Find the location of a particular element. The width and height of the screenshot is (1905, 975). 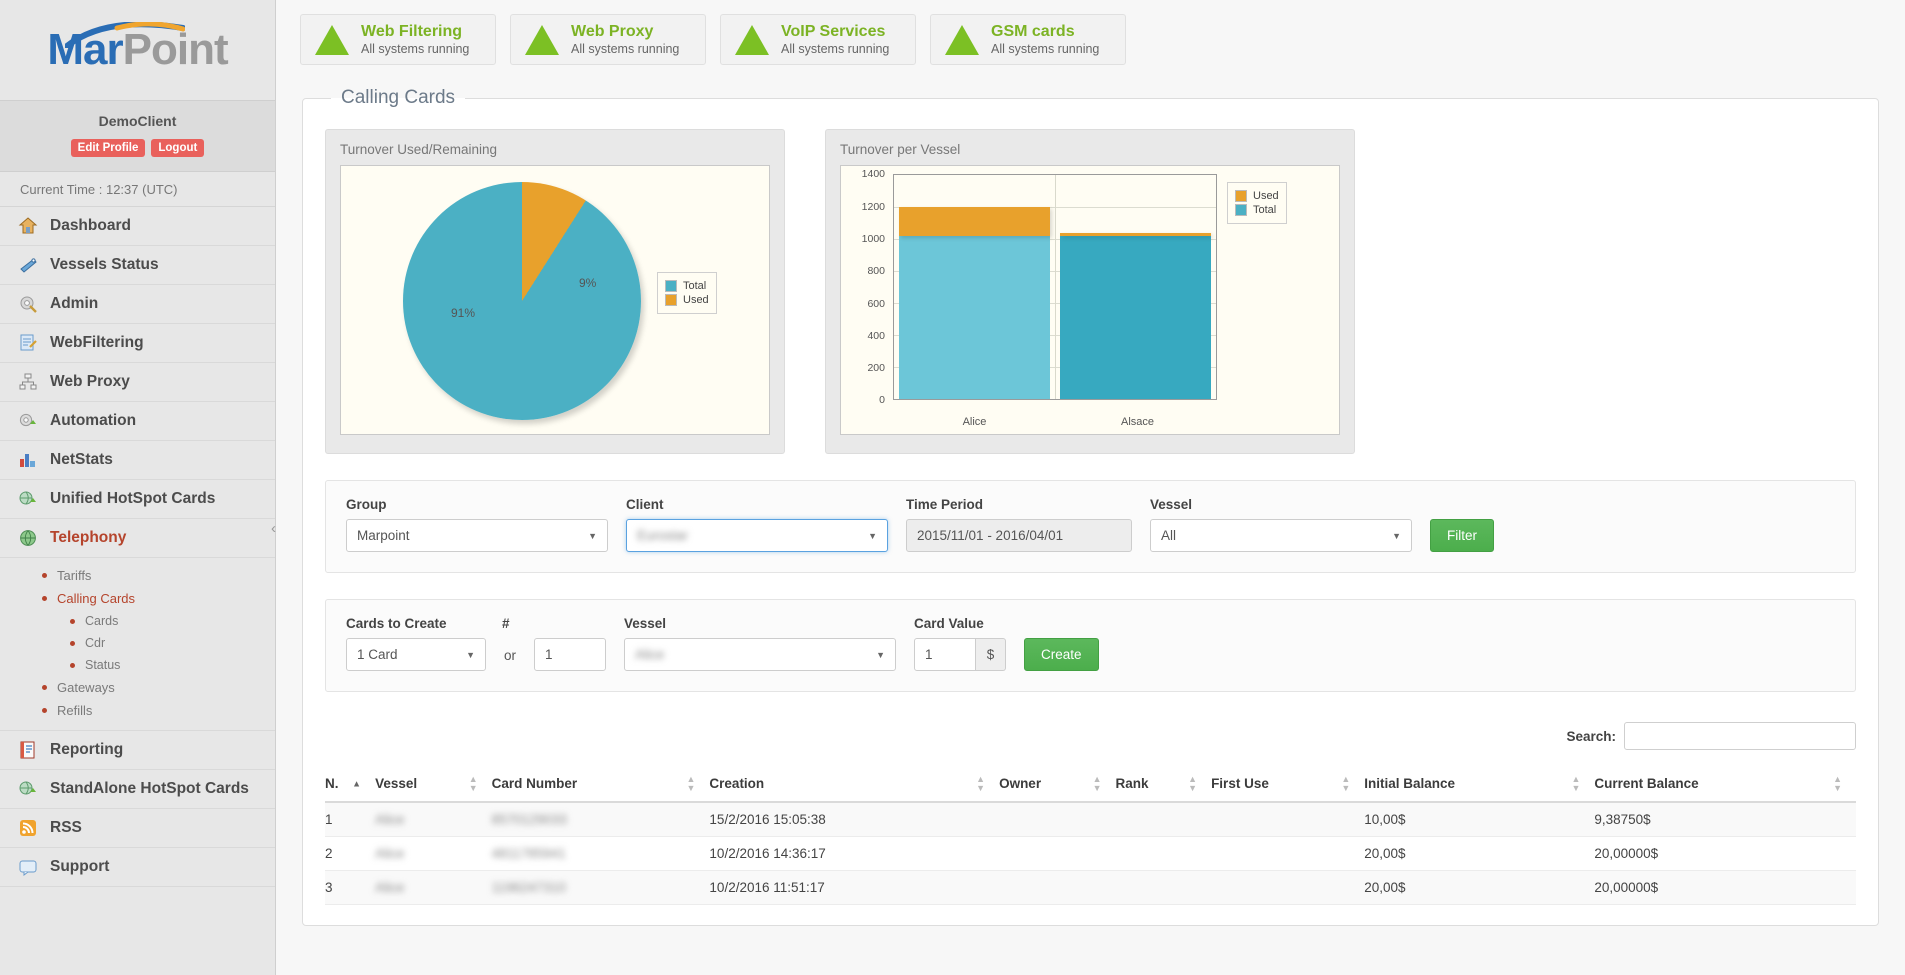

client-field-group: Client Eurostar ▼ is located at coordinates (757, 525).